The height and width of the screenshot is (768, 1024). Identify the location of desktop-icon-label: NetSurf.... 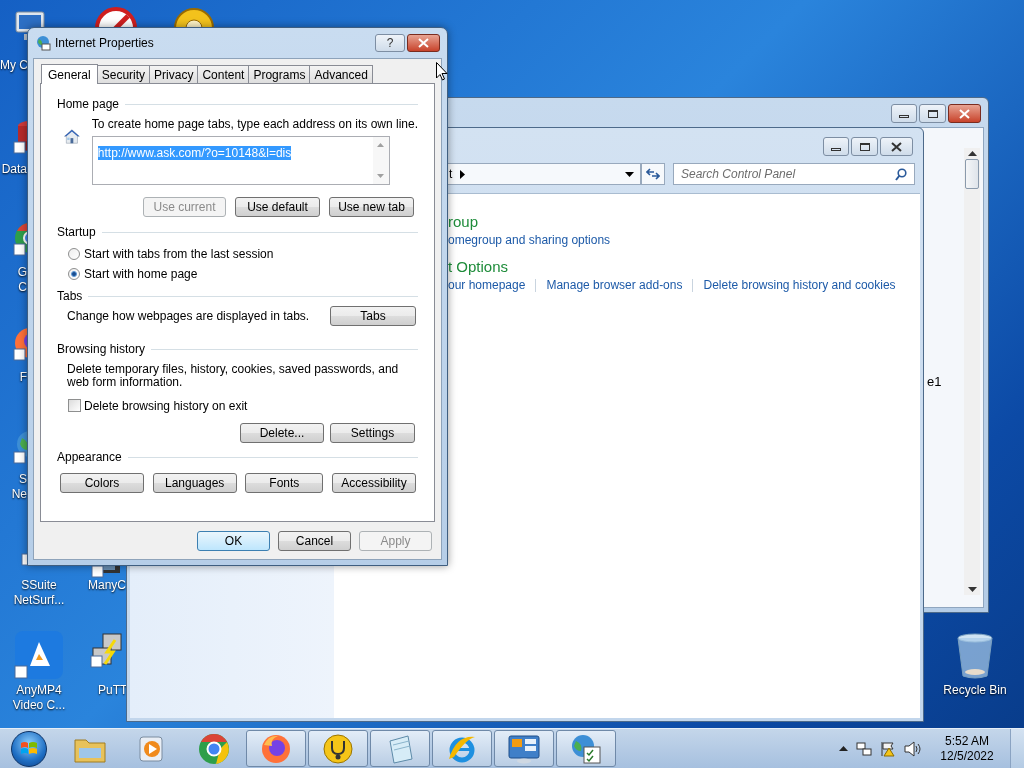
(39, 600).